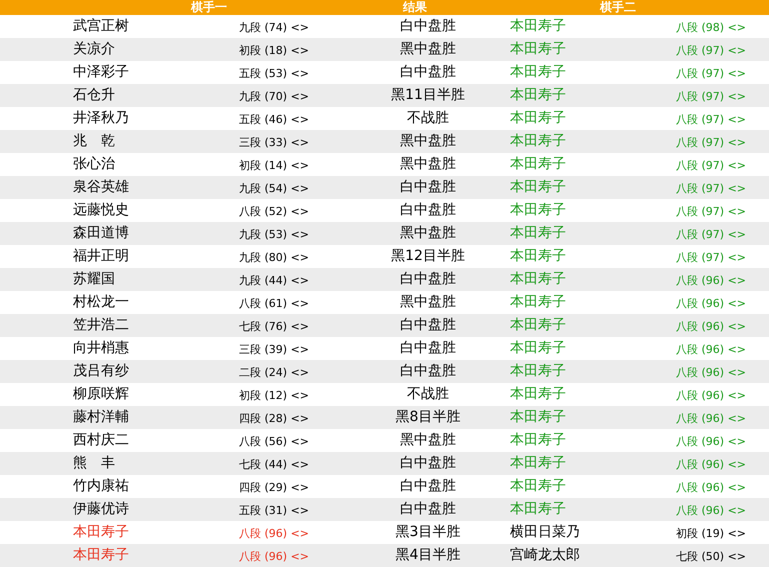 The width and height of the screenshot is (769, 567). Describe the element at coordinates (101, 417) in the screenshot. I see `player-name: 藤村洋輔` at that location.